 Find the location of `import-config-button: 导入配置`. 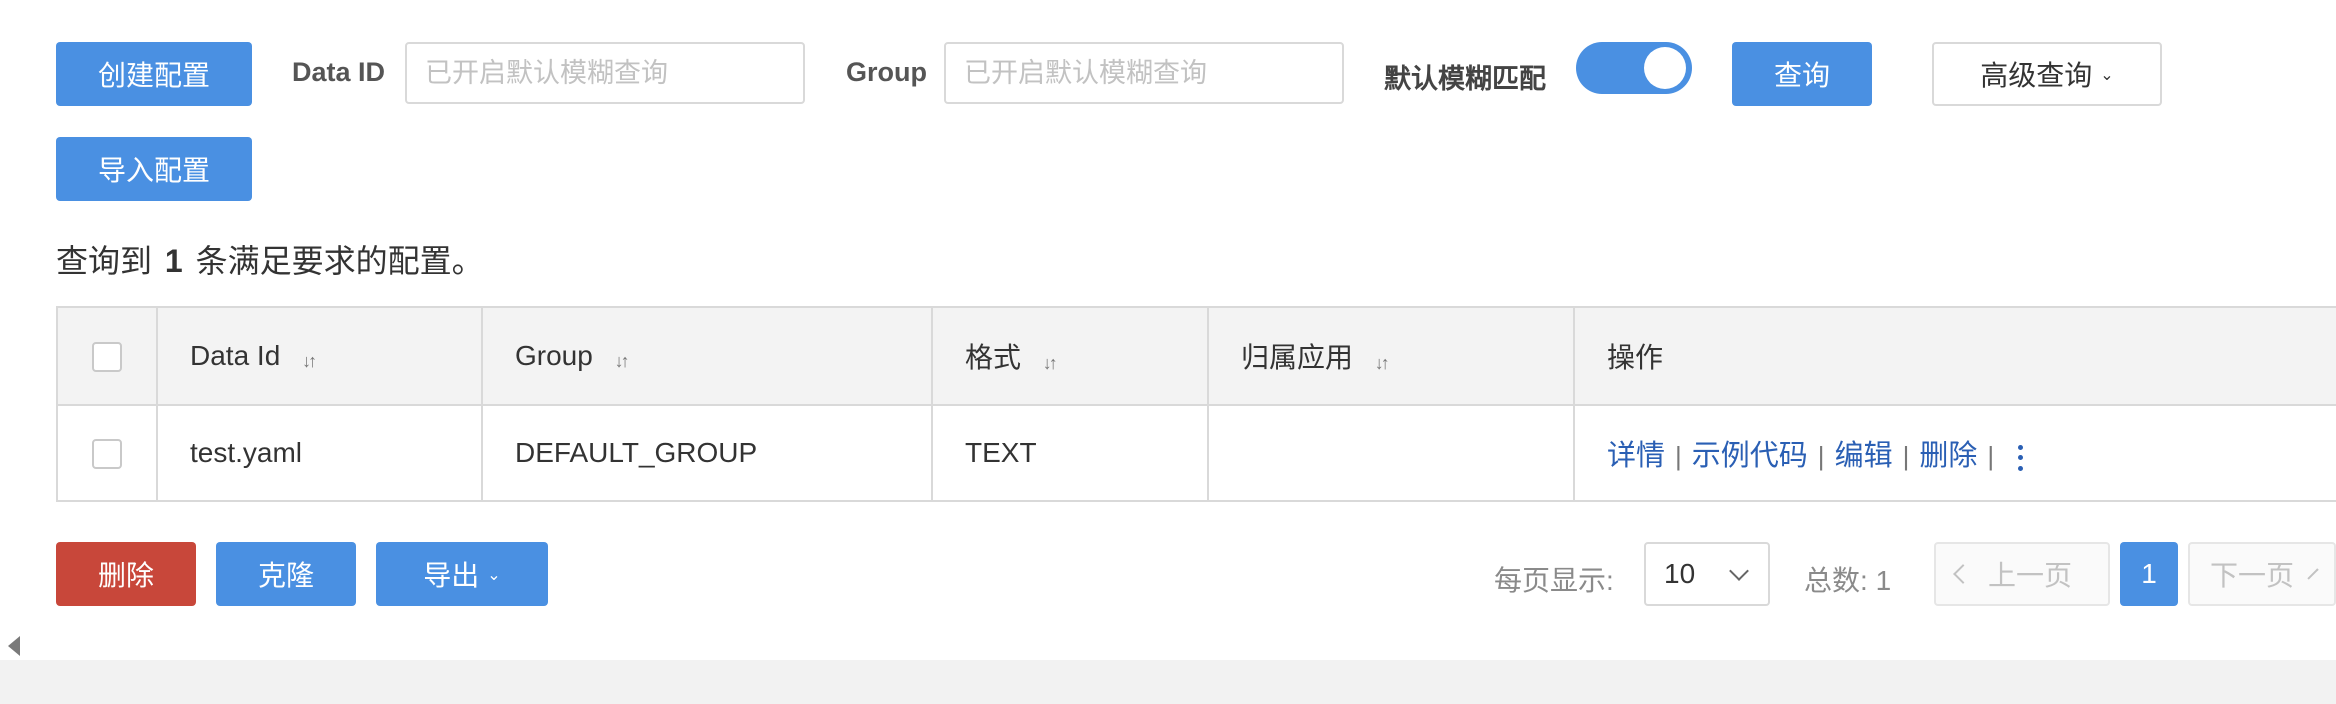

import-config-button: 导入配置 is located at coordinates (154, 169).